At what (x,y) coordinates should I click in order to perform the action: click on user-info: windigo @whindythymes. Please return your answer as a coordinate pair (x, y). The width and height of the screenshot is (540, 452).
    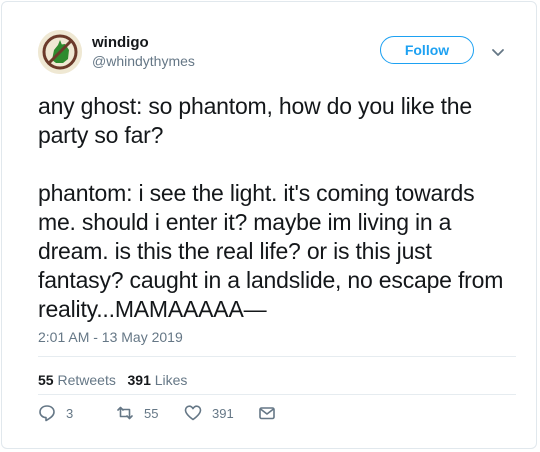
    Looking at the image, I should click on (143, 52).